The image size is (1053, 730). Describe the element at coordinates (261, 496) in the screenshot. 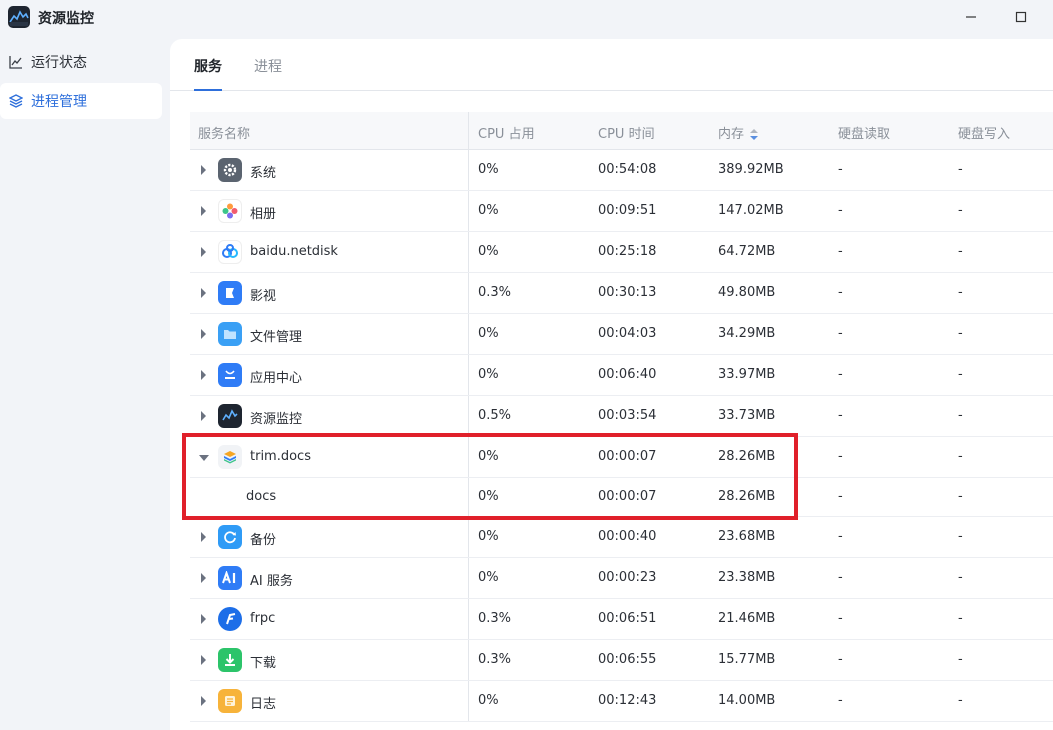

I see `process-name: docs` at that location.